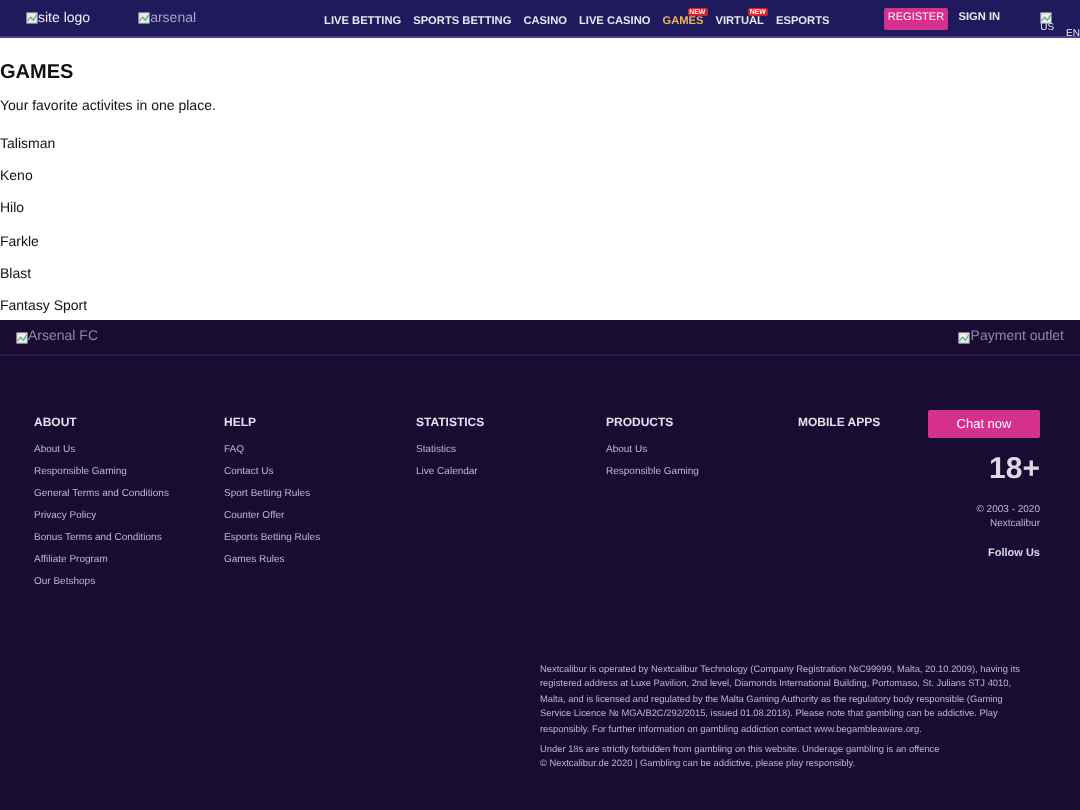 This screenshot has width=1080, height=810. Describe the element at coordinates (1014, 469) in the screenshot. I see `age-label: 18+` at that location.